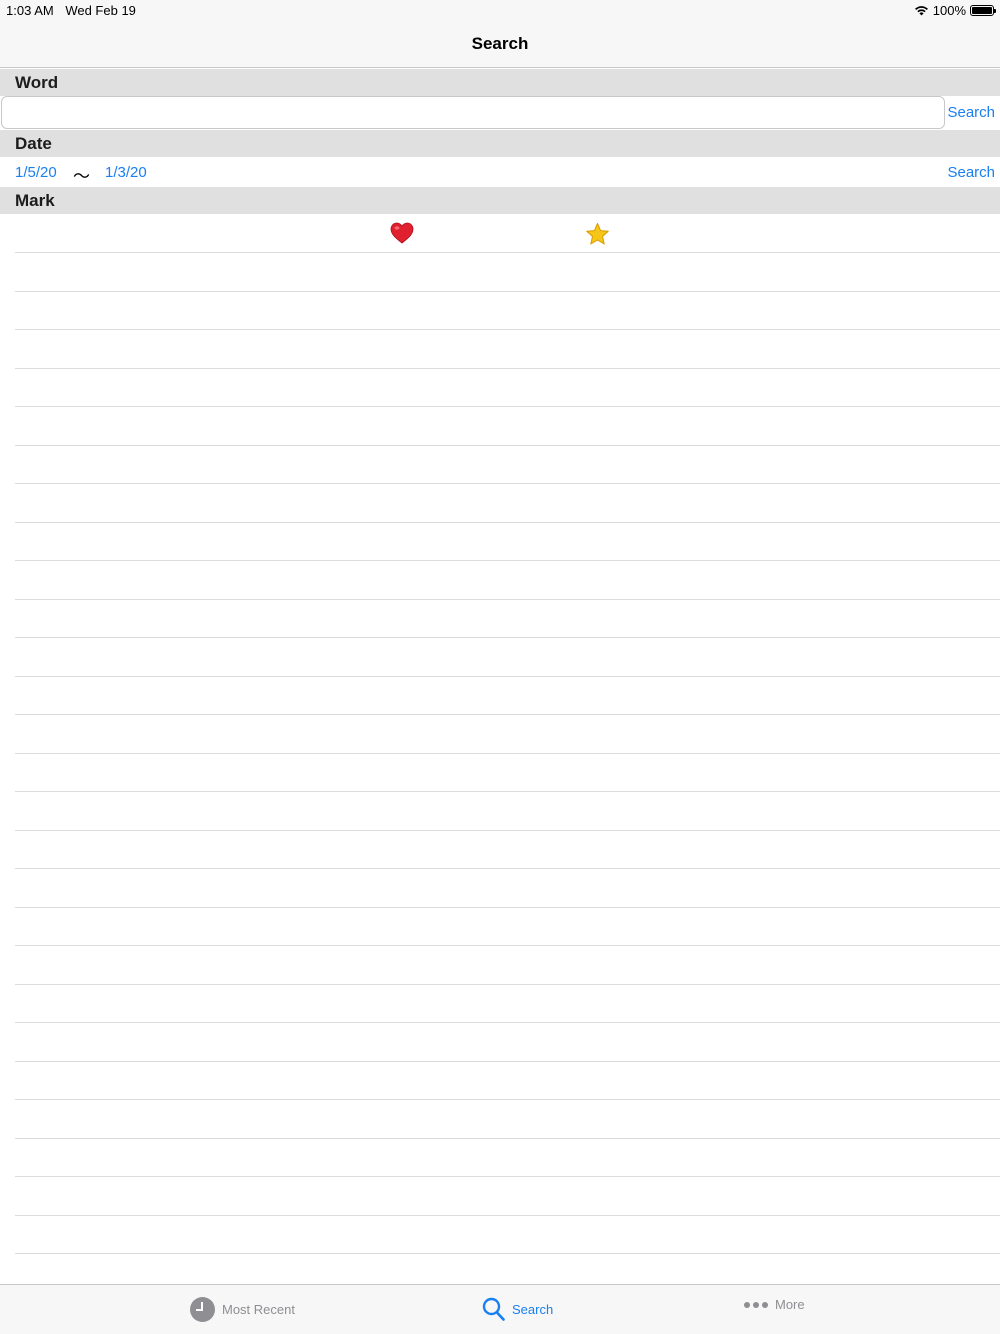  I want to click on tab-most-recent: Most Recent, so click(242, 1309).